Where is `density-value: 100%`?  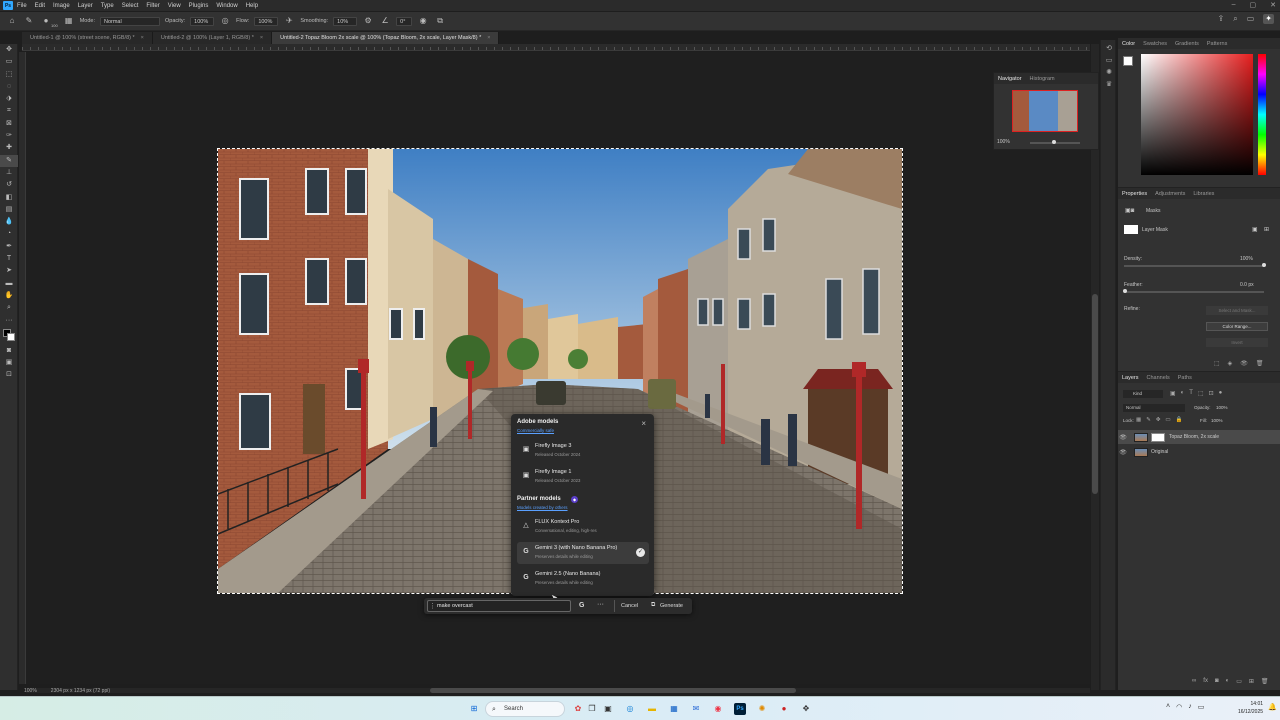 density-value: 100% is located at coordinates (1246, 259).